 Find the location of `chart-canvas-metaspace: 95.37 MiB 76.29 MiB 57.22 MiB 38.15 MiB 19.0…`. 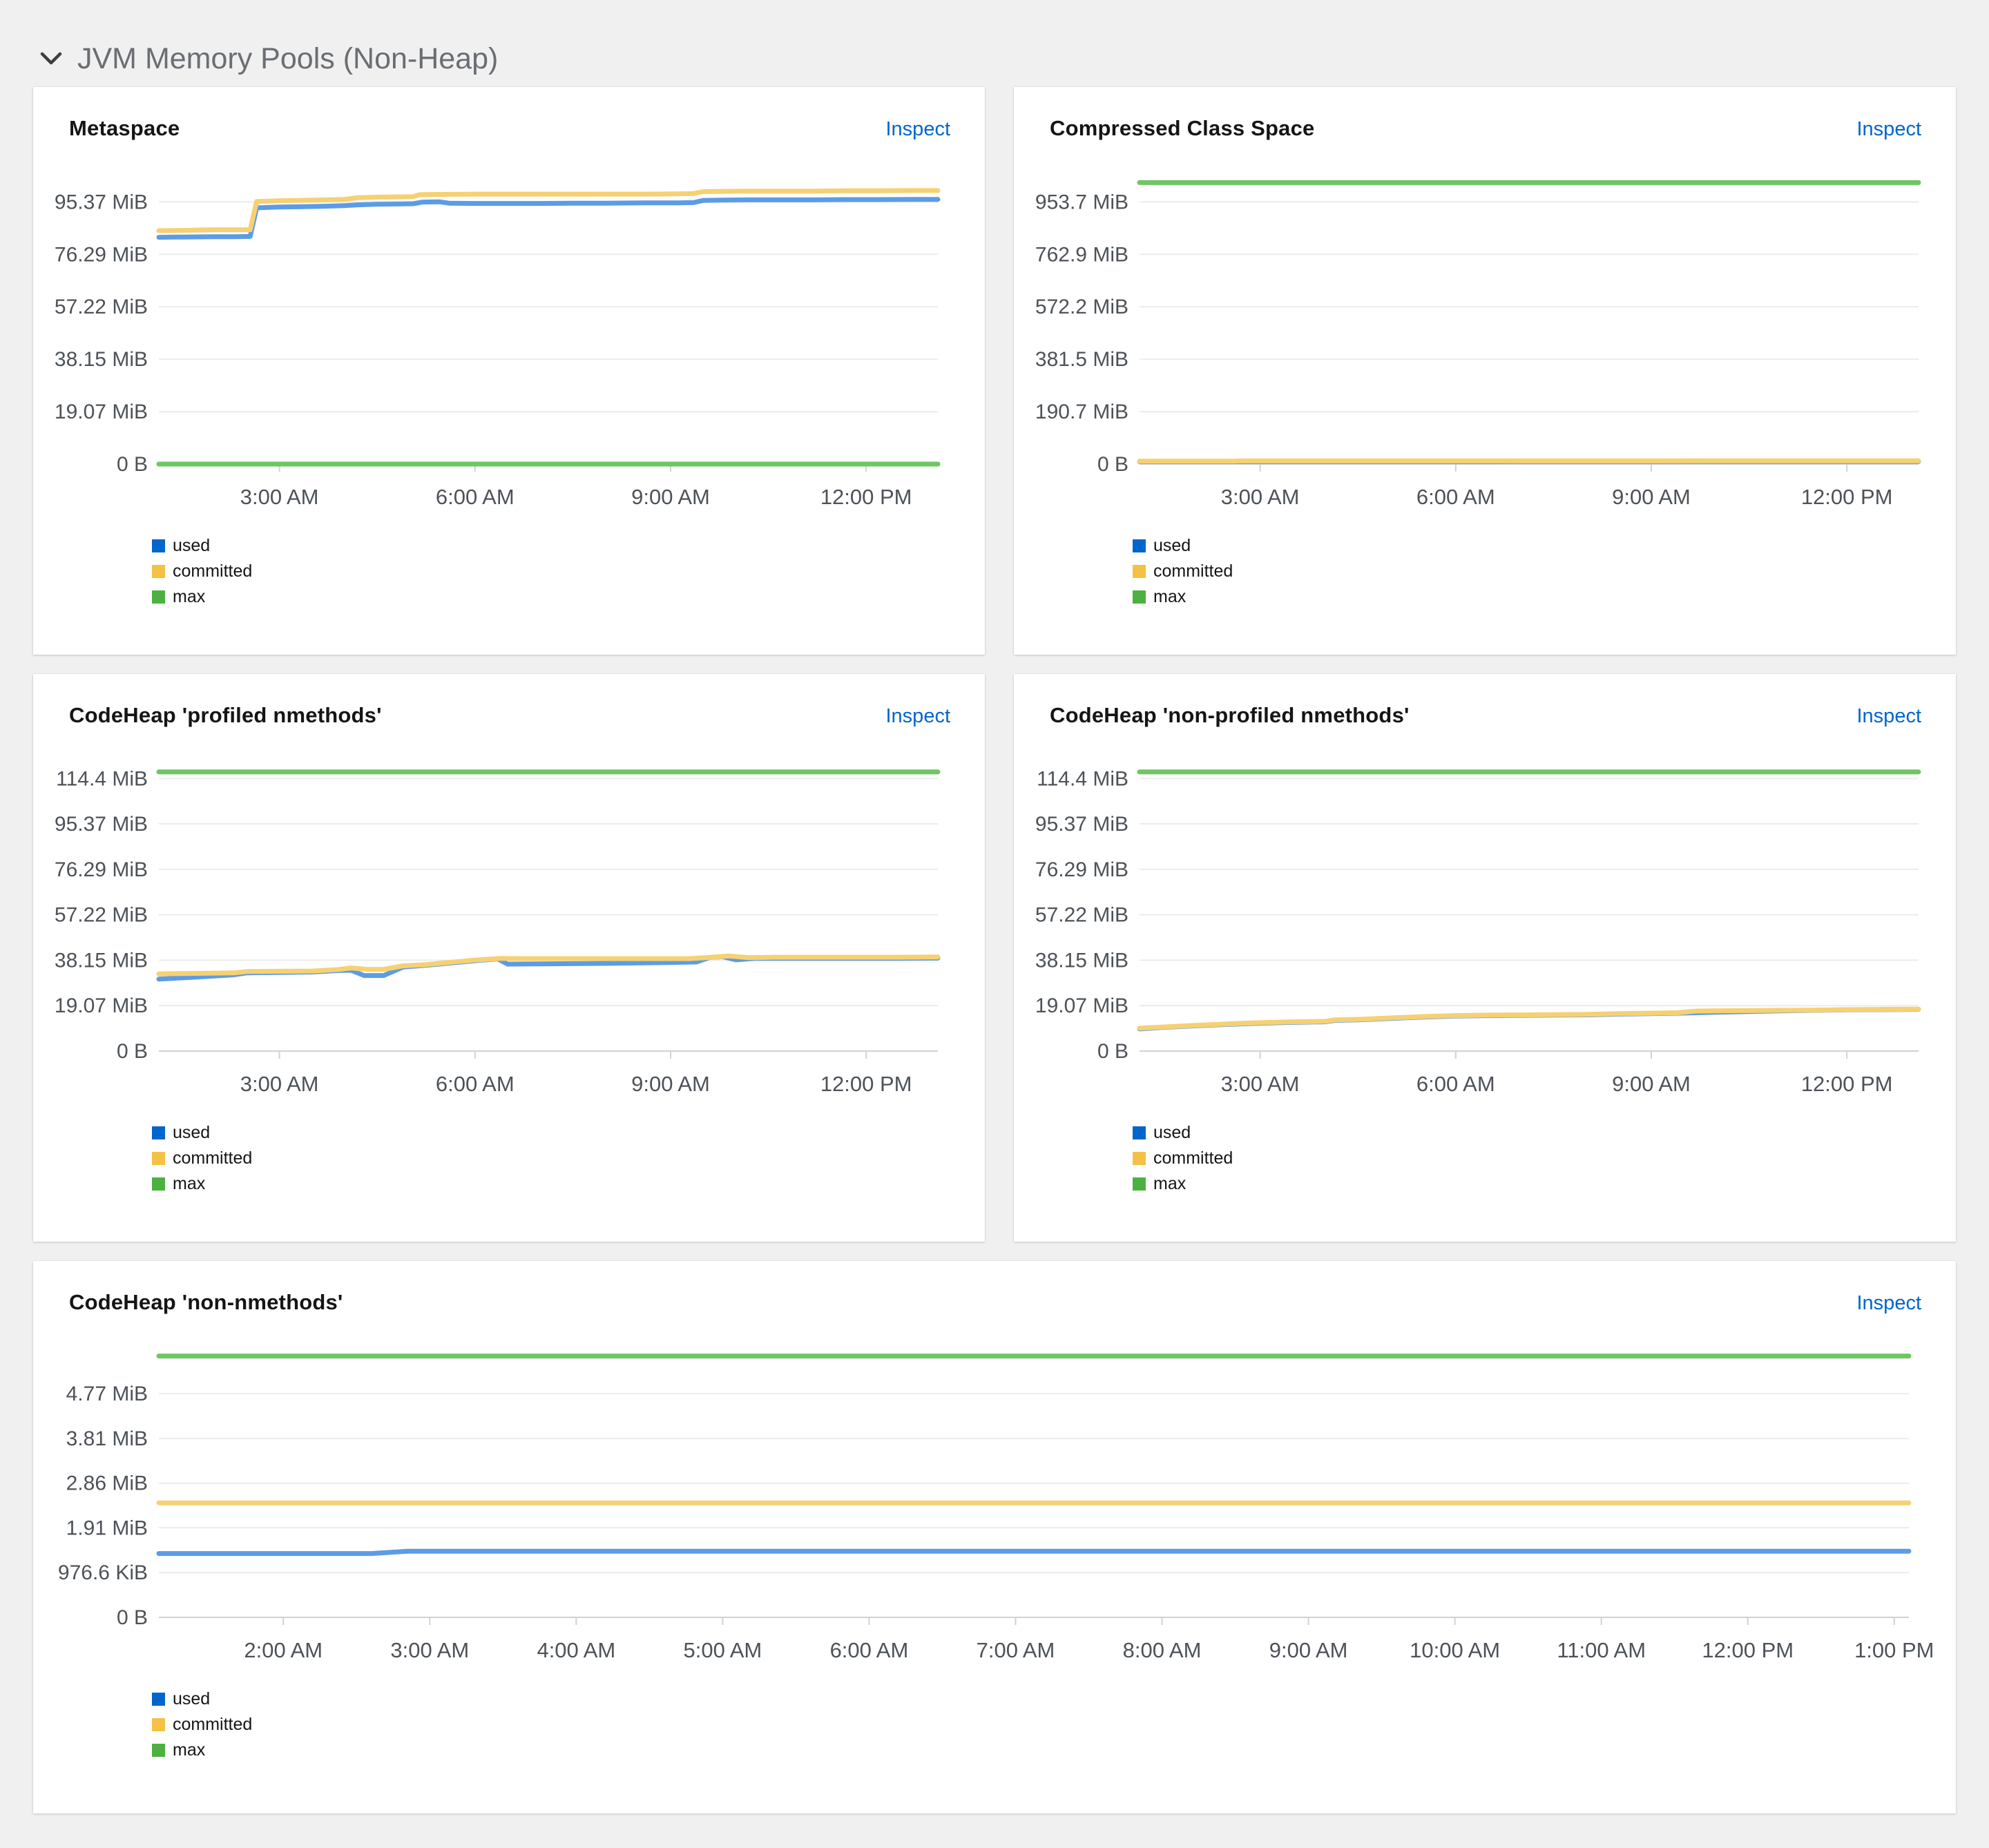

chart-canvas-metaspace: 95.37 MiB 76.29 MiB 57.22 MiB 38.15 MiB 19.0… is located at coordinates (498, 348).